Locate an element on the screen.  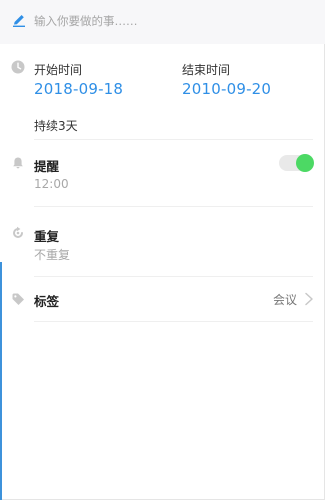
title-input-bar is located at coordinates (162, 22).